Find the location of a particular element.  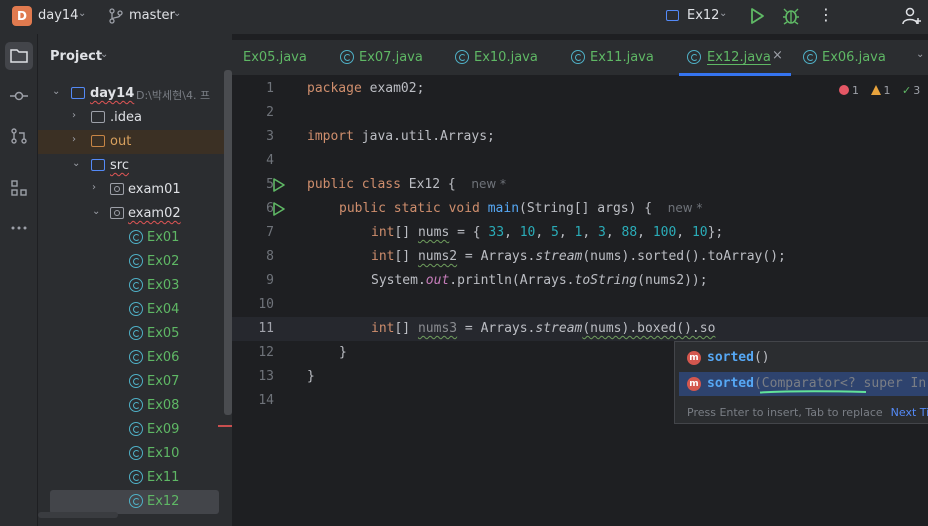

tree-label: Ex12 is located at coordinates (163, 501).